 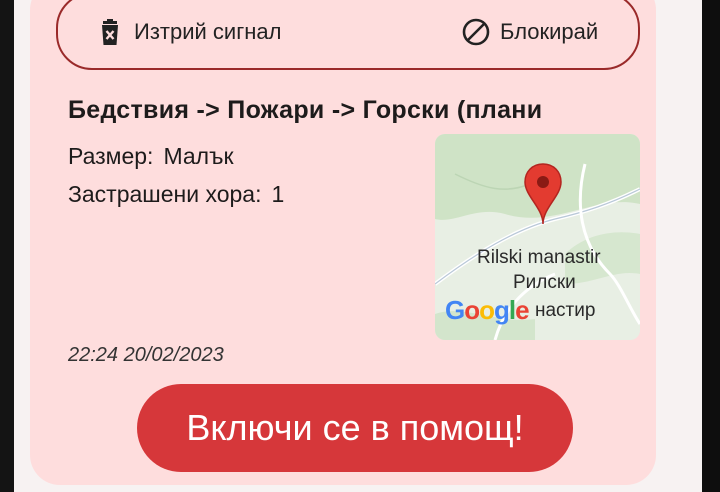 I want to click on block-icon, so click(x=476, y=32).